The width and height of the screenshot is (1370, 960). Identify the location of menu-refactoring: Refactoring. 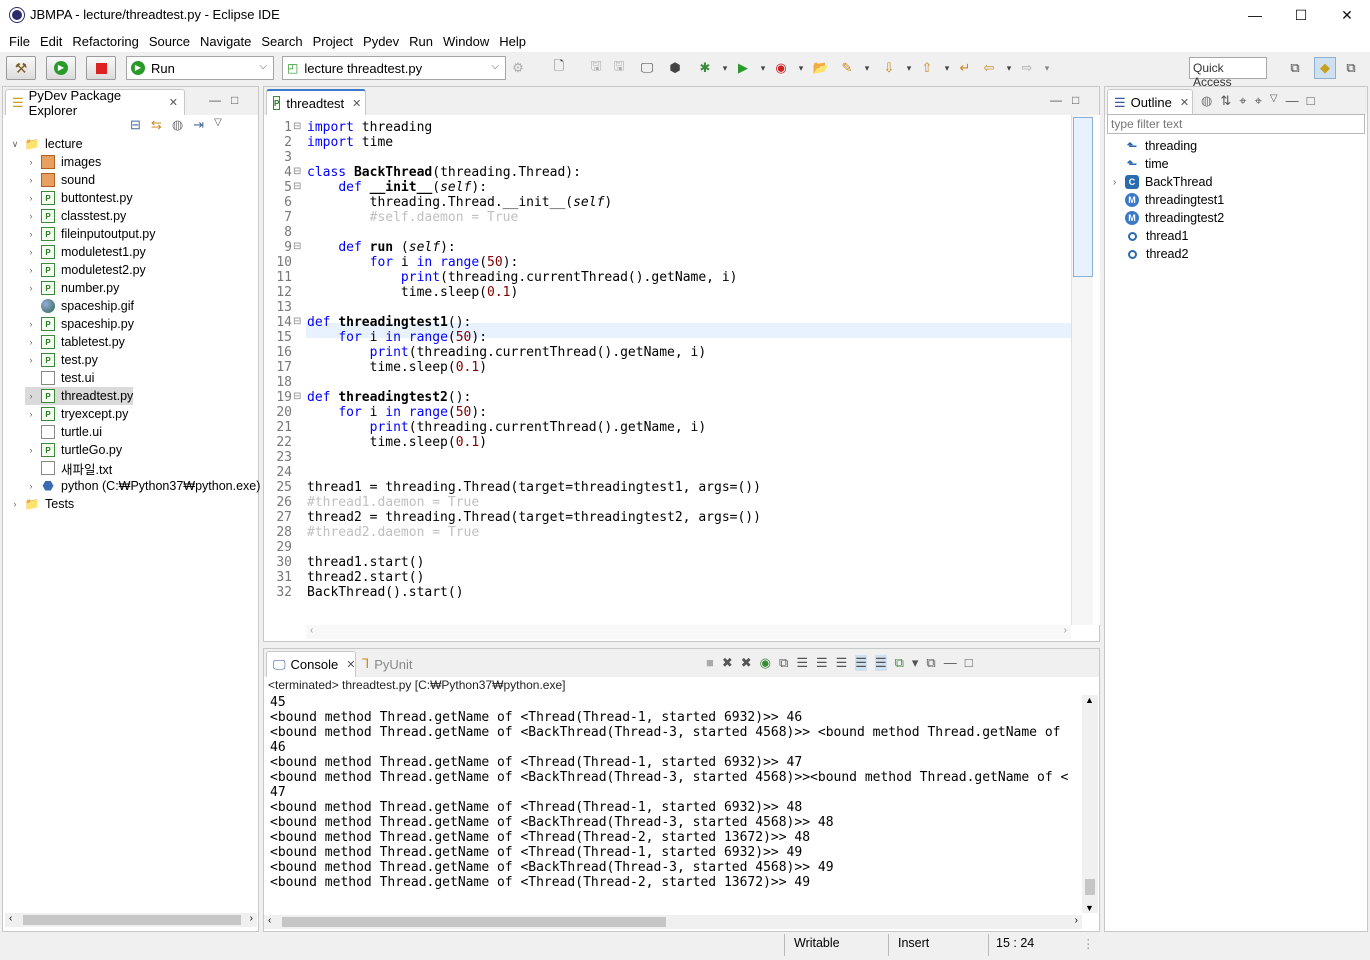
(105, 41).